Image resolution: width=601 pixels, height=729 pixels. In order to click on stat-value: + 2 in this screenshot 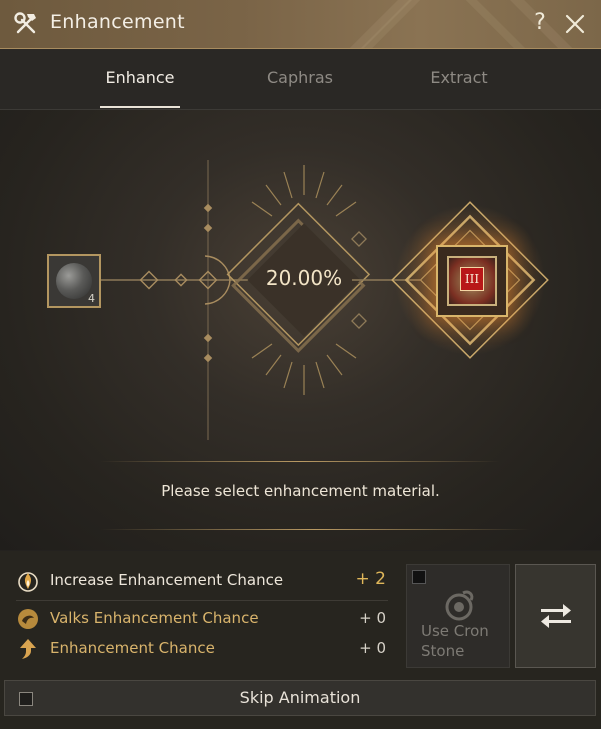, I will do `click(370, 579)`.